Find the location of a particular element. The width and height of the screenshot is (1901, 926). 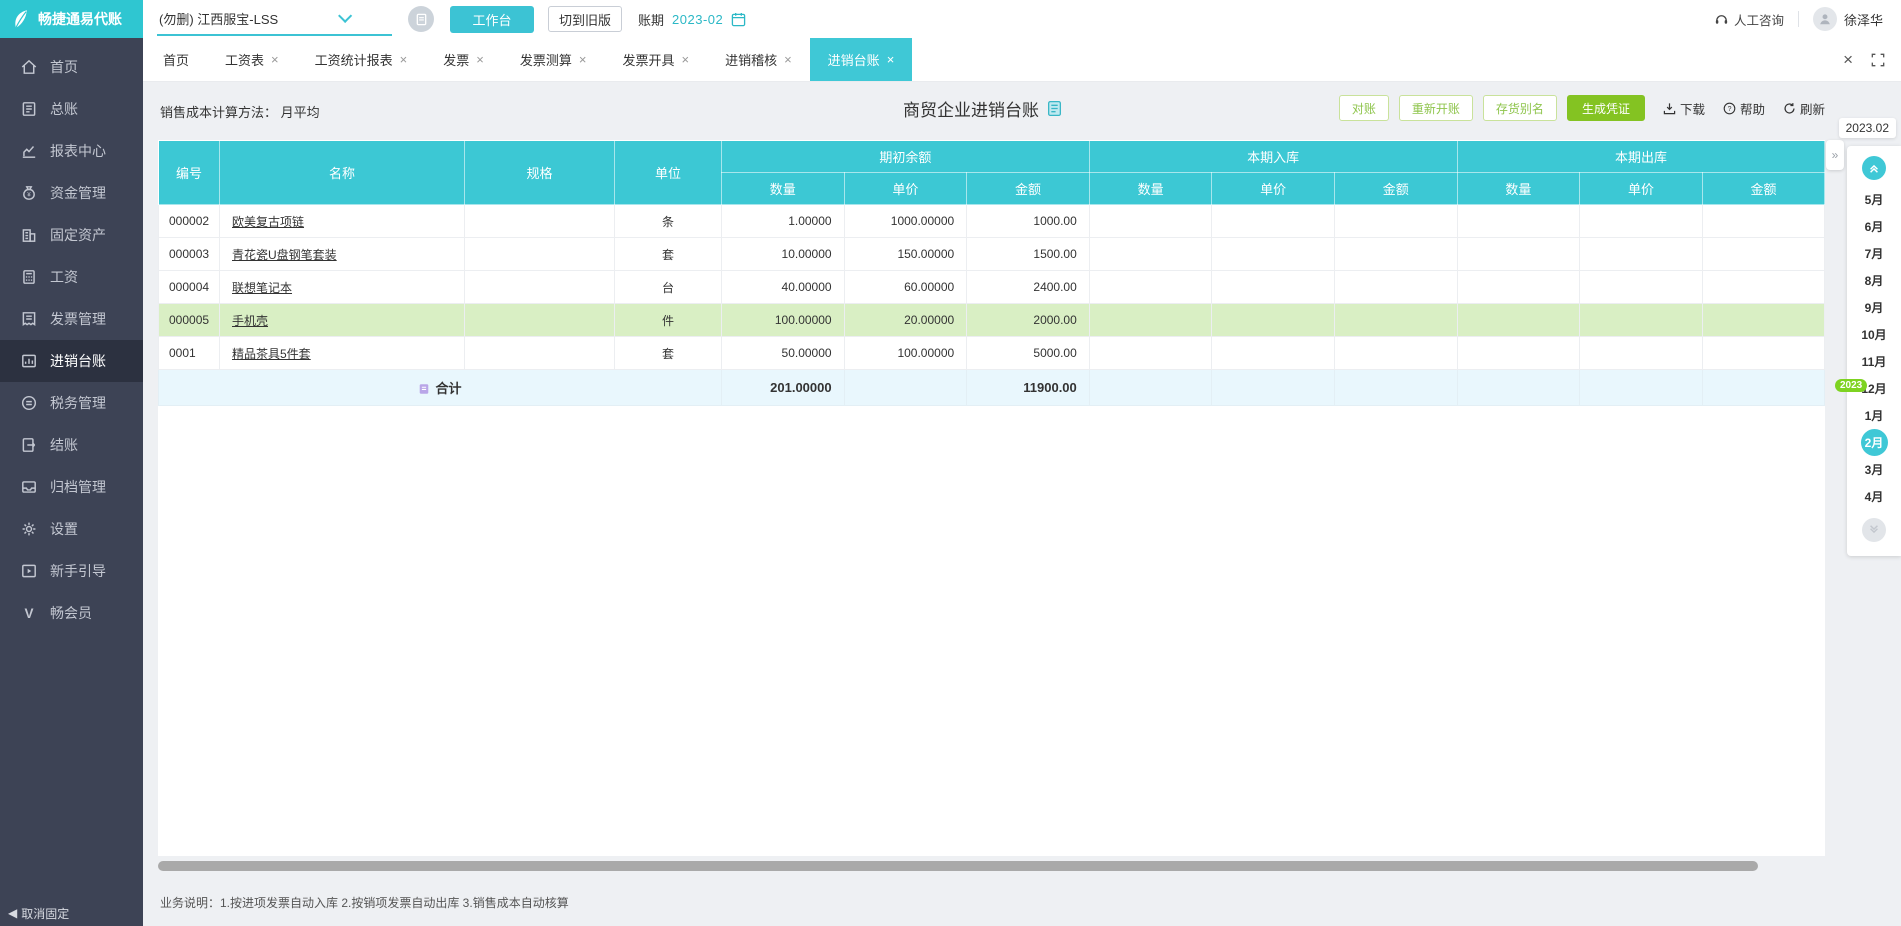

cell-beginning: 1000.00000 is located at coordinates (905, 221).